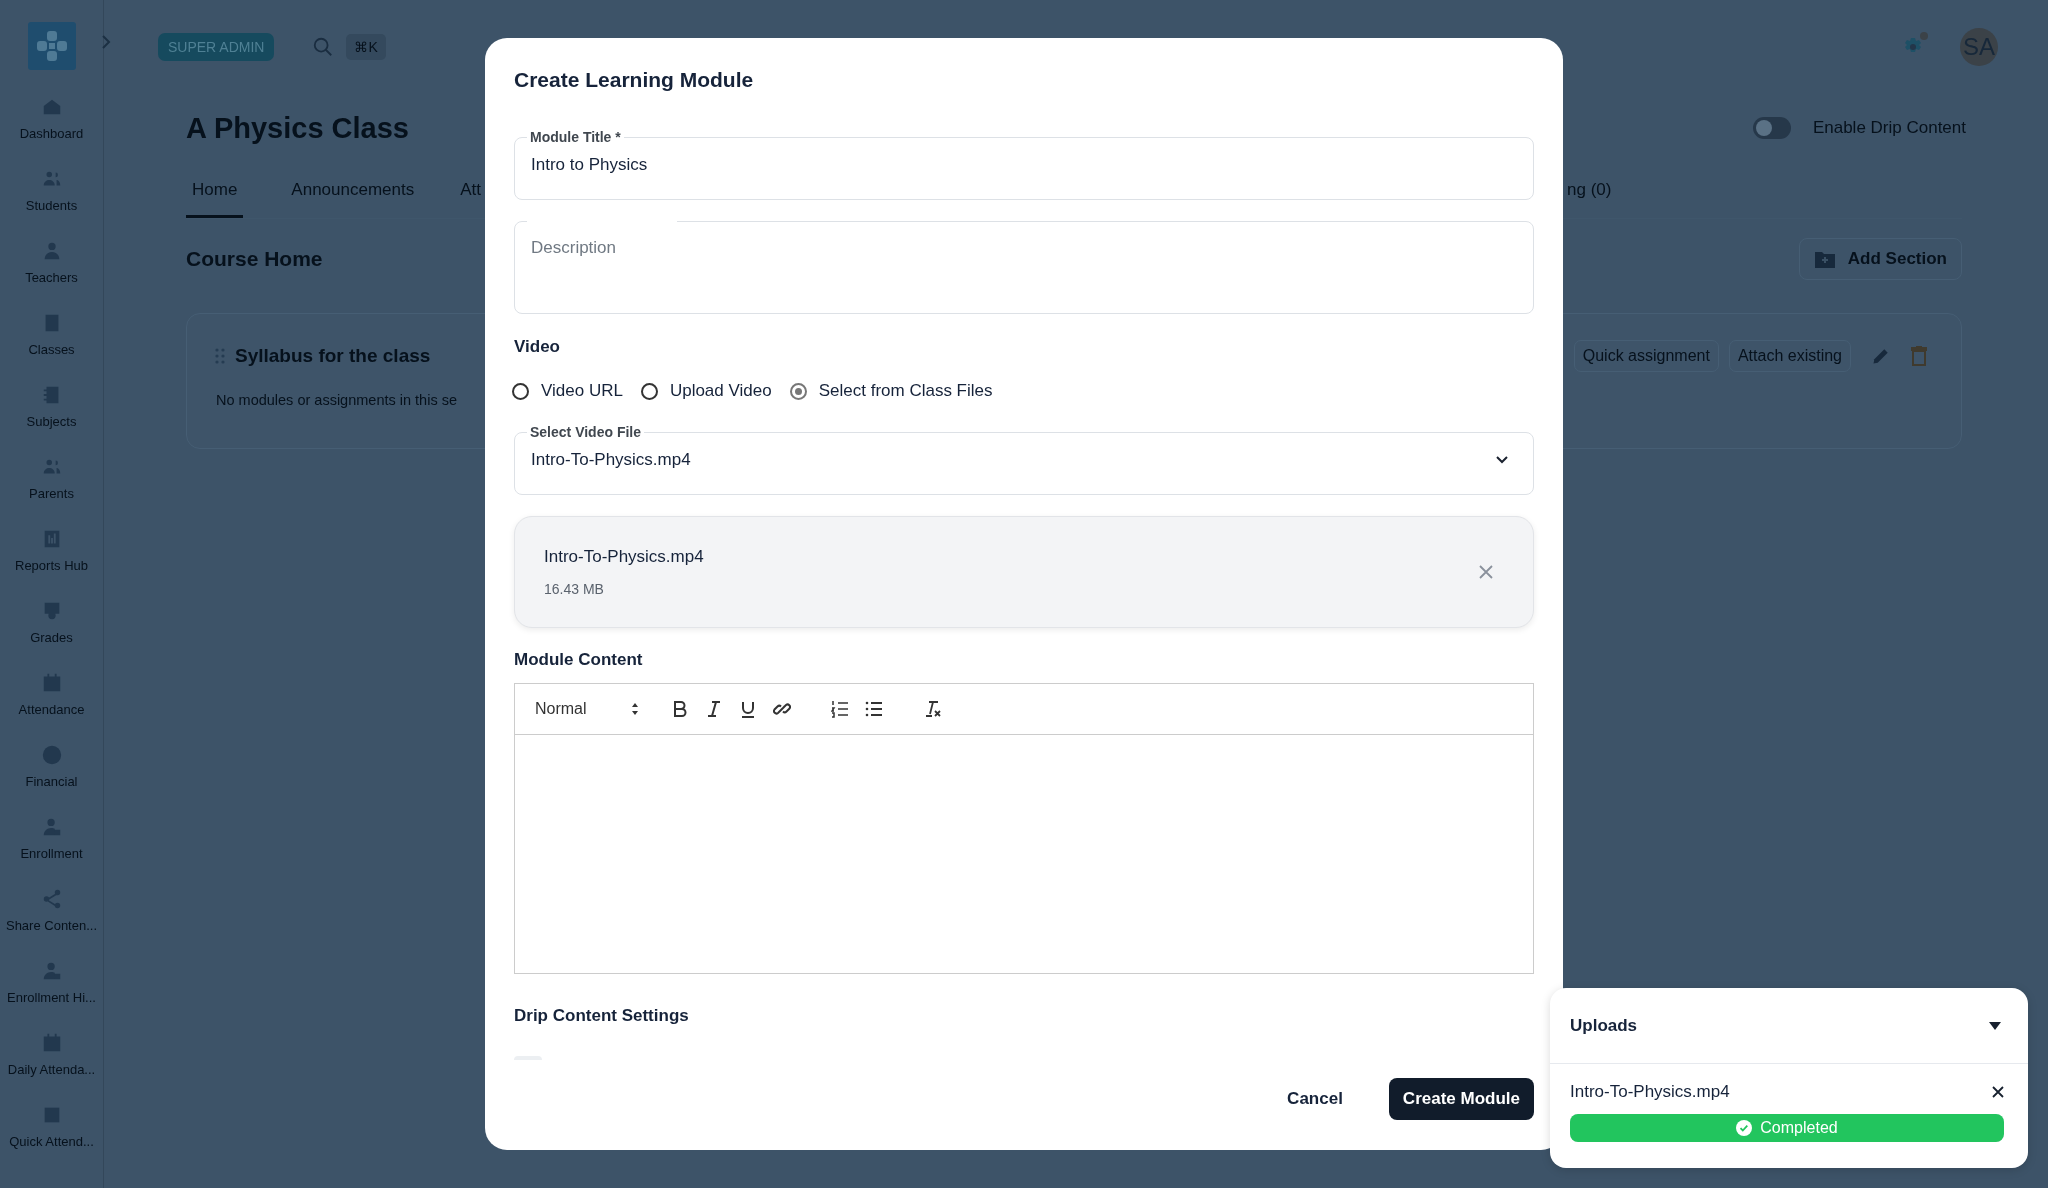 This screenshot has height=1188, width=2048. Describe the element at coordinates (587, 709) in the screenshot. I see `heading-select: Normal` at that location.